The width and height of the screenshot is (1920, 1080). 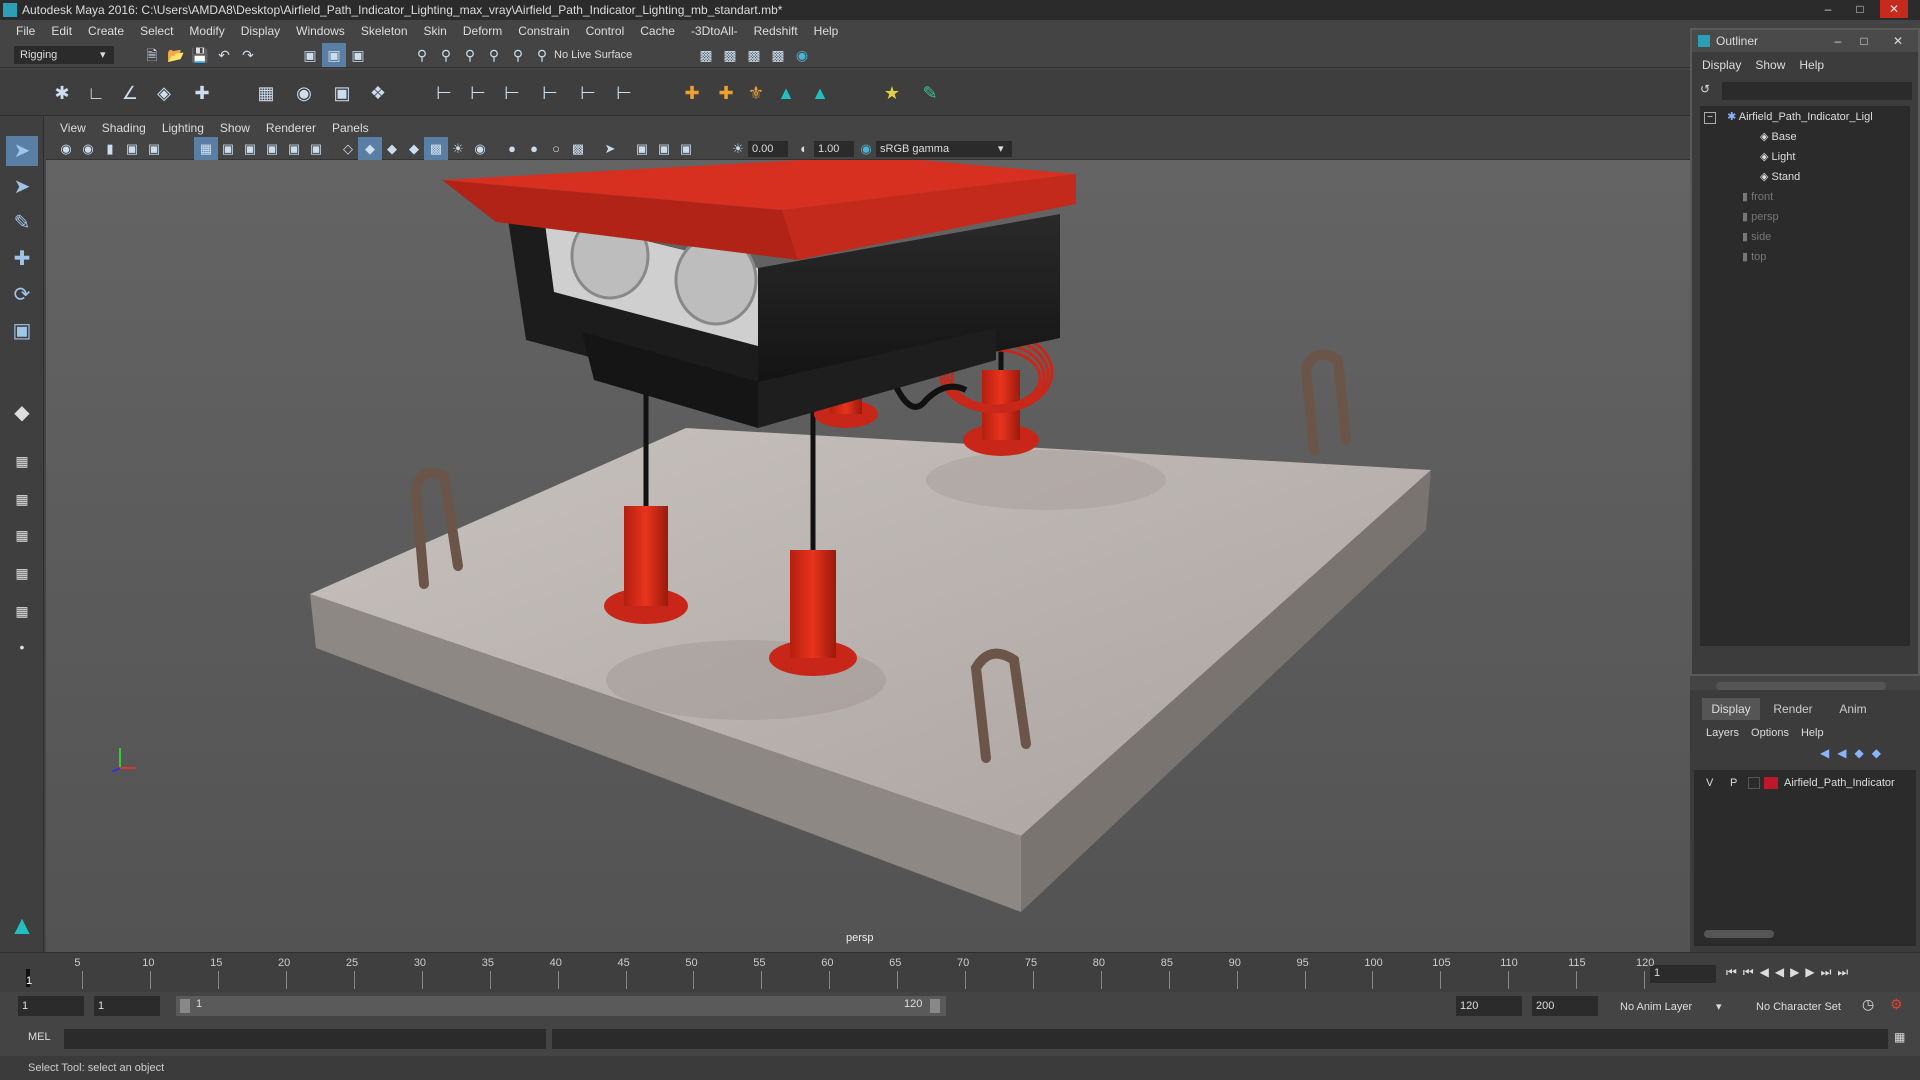 What do you see at coordinates (272, 149) in the screenshot?
I see `gate-mask-icon: ▣` at bounding box center [272, 149].